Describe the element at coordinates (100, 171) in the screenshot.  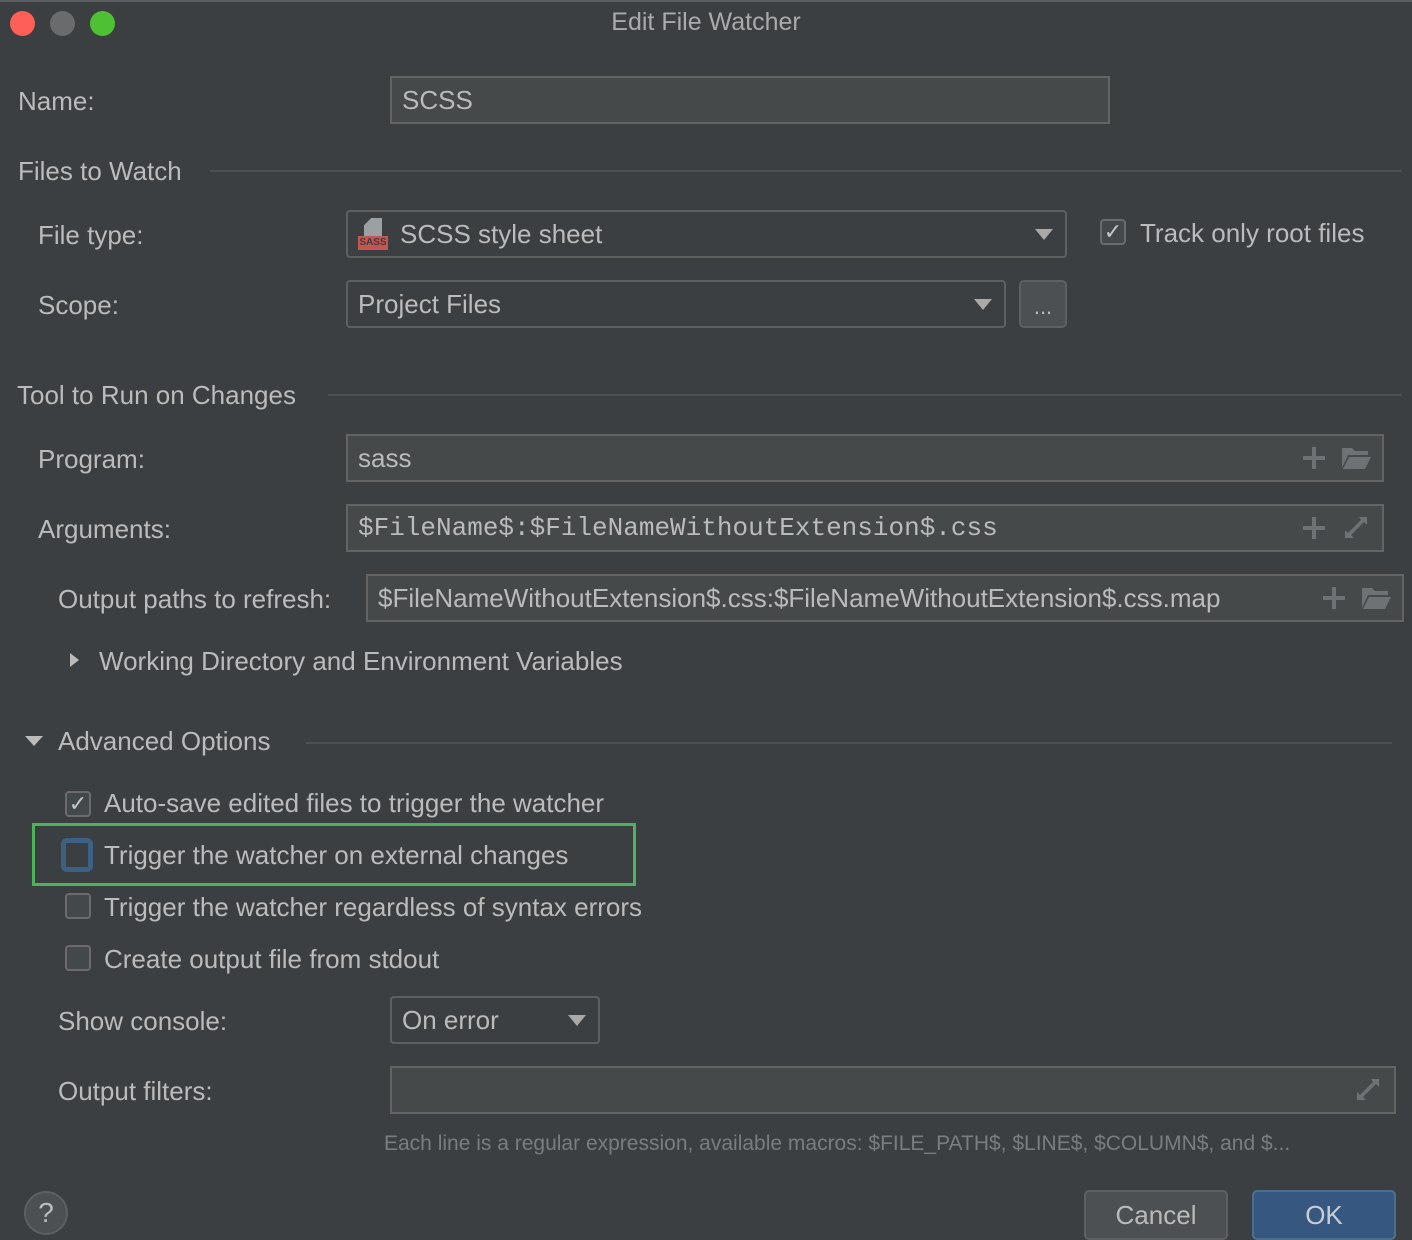
I see `files-to-watch-title: Files to Watch` at that location.